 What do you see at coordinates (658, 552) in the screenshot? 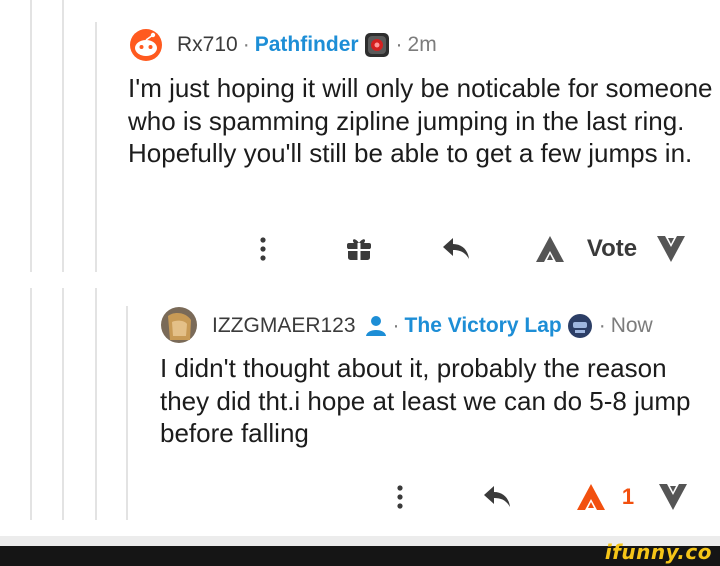
I see `ifunny-watermark: ifunny.co` at bounding box center [658, 552].